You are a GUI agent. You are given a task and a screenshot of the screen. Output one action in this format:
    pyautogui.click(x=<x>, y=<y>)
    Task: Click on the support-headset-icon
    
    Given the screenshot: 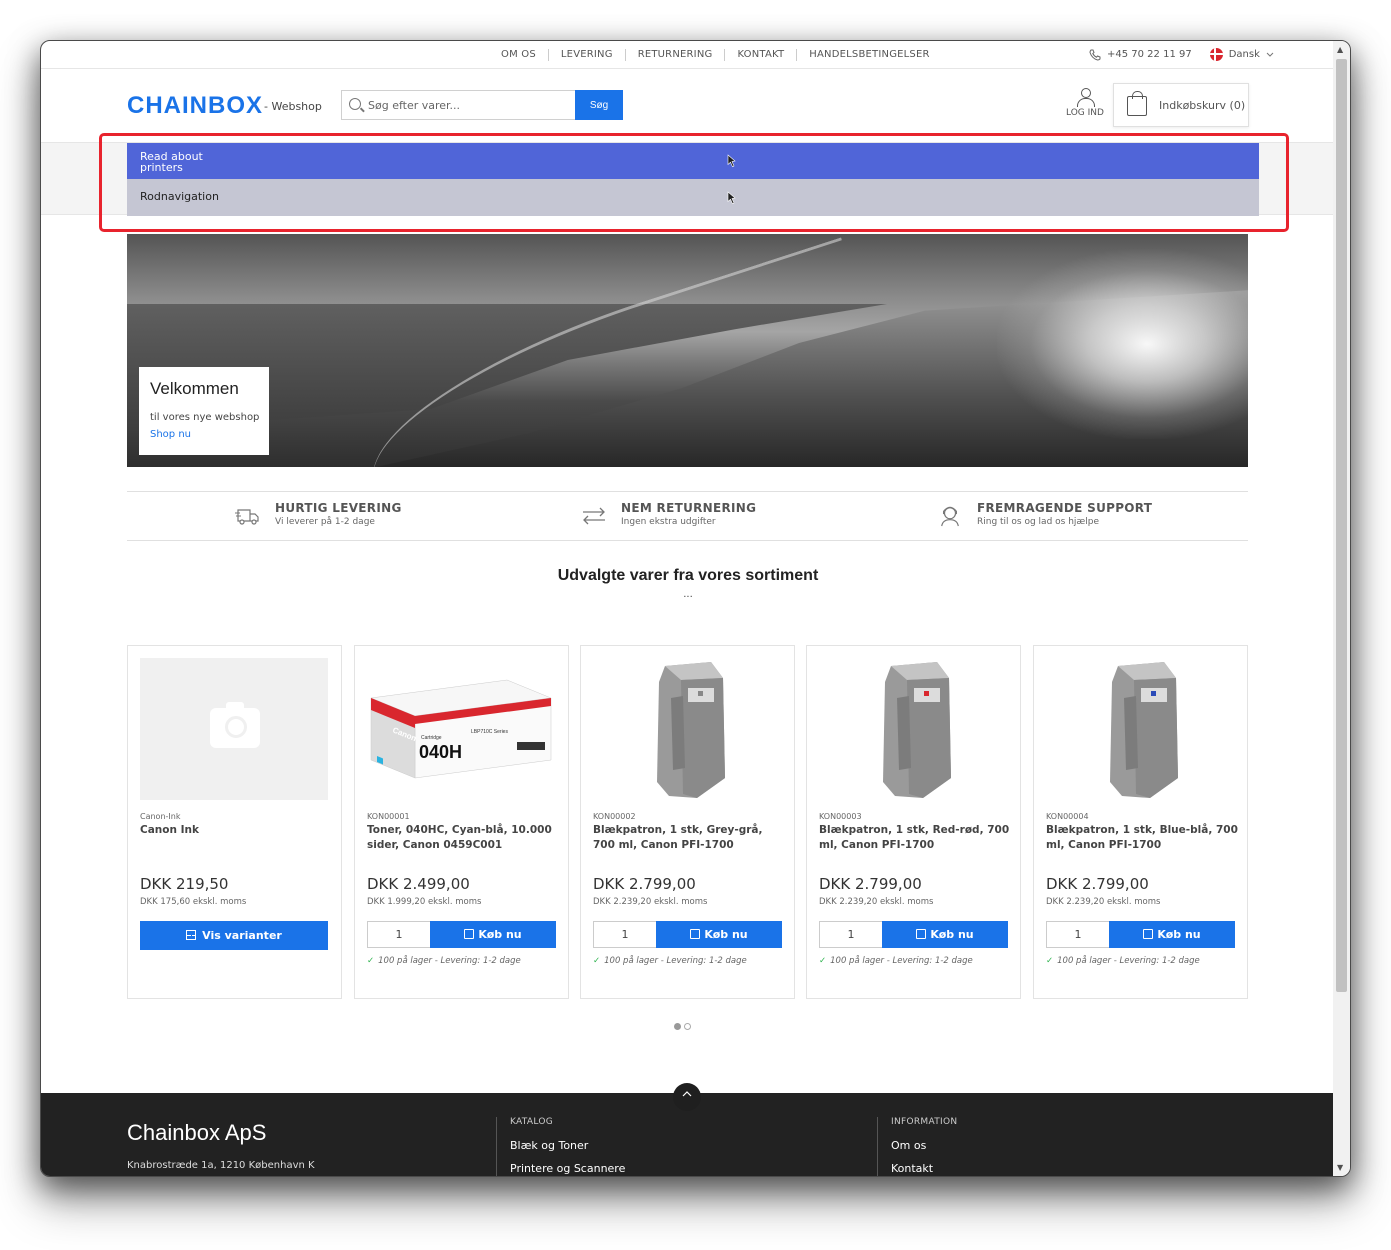 What is the action you would take?
    pyautogui.click(x=950, y=516)
    